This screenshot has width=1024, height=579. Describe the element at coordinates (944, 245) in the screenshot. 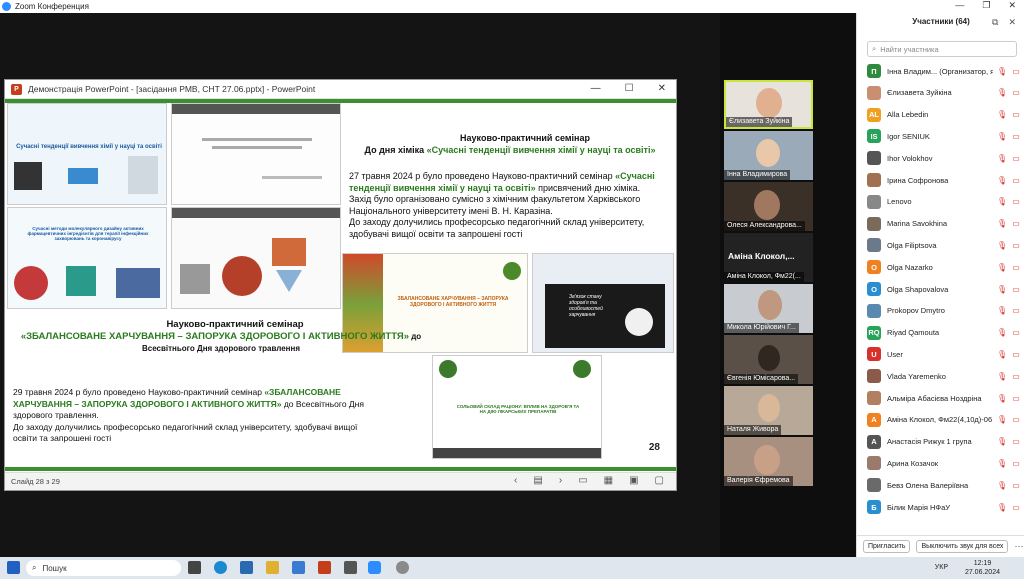

I see `participant-row: Olga Filiptsova 🎙 ▭` at that location.